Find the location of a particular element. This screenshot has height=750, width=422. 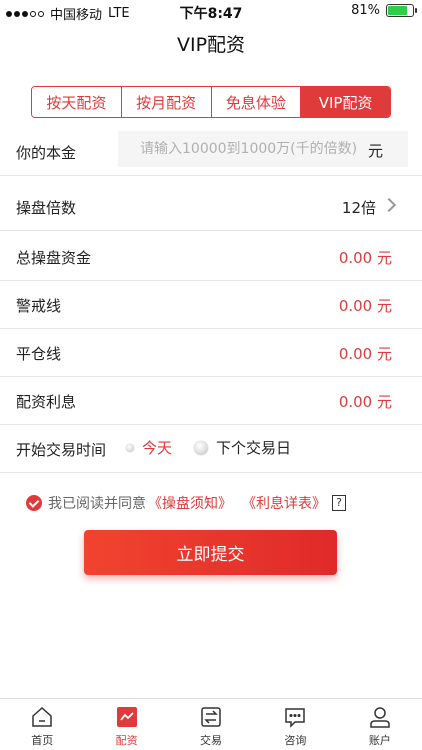

radio-next-day-label: 下个交易日 is located at coordinates (254, 448).